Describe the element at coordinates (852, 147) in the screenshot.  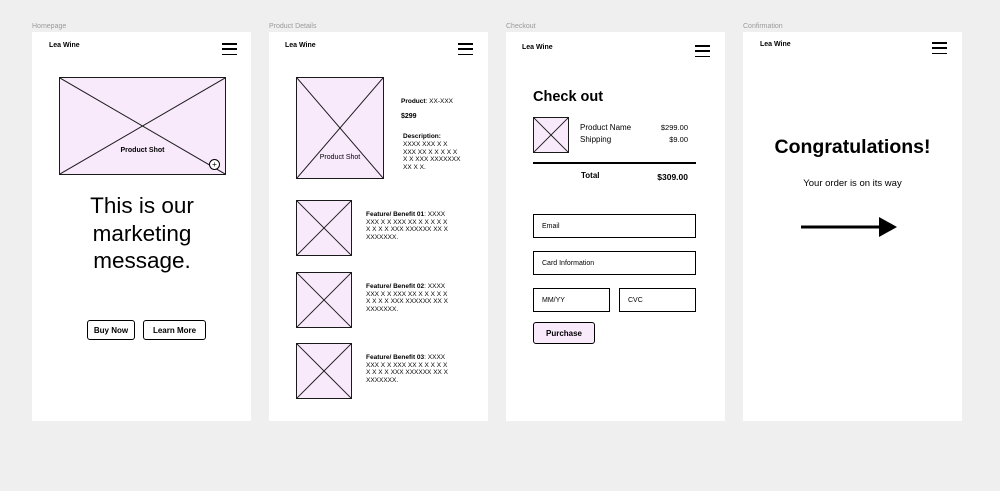
I see `confirmation-title: Congratulations!` at that location.